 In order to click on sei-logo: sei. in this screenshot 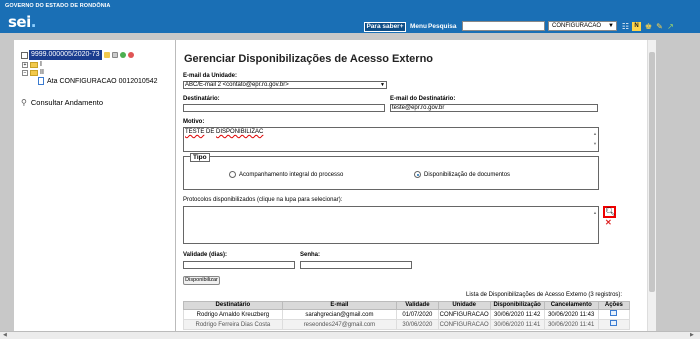, I will do `click(22, 22)`.